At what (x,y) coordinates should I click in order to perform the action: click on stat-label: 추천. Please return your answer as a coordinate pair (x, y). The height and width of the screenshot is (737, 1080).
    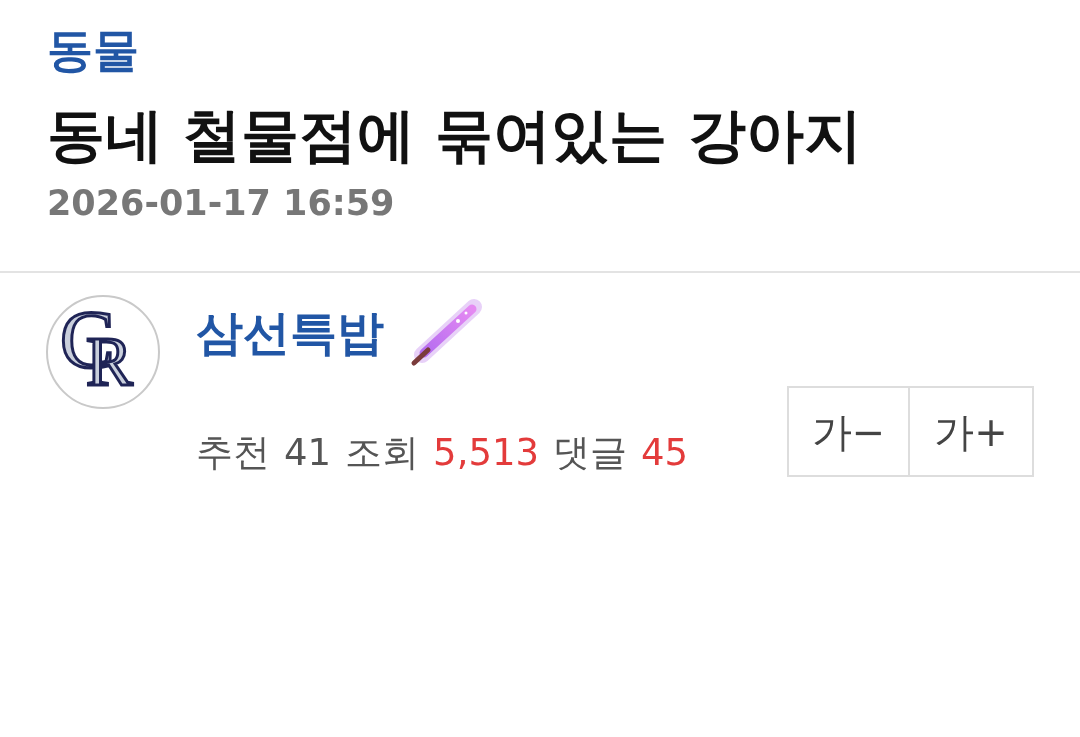
    Looking at the image, I should click on (233, 453).